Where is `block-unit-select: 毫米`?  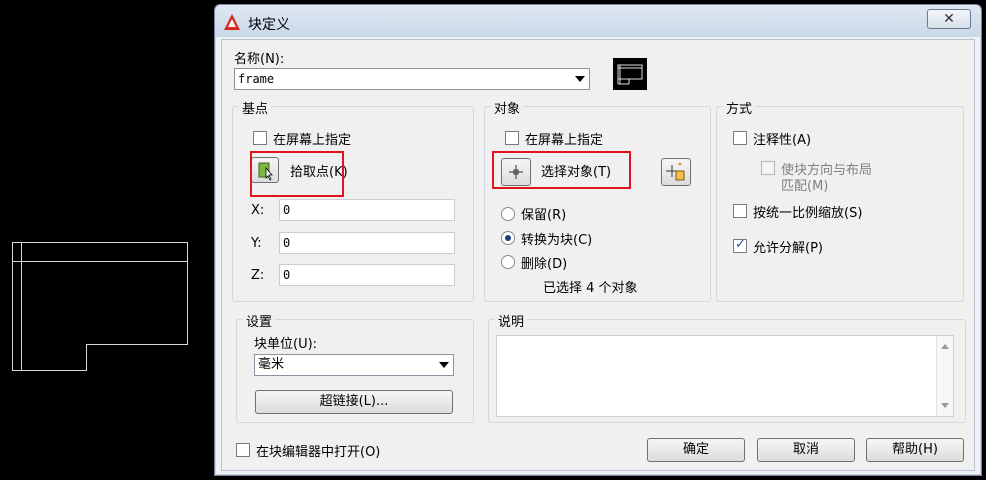
block-unit-select: 毫米 is located at coordinates (354, 365).